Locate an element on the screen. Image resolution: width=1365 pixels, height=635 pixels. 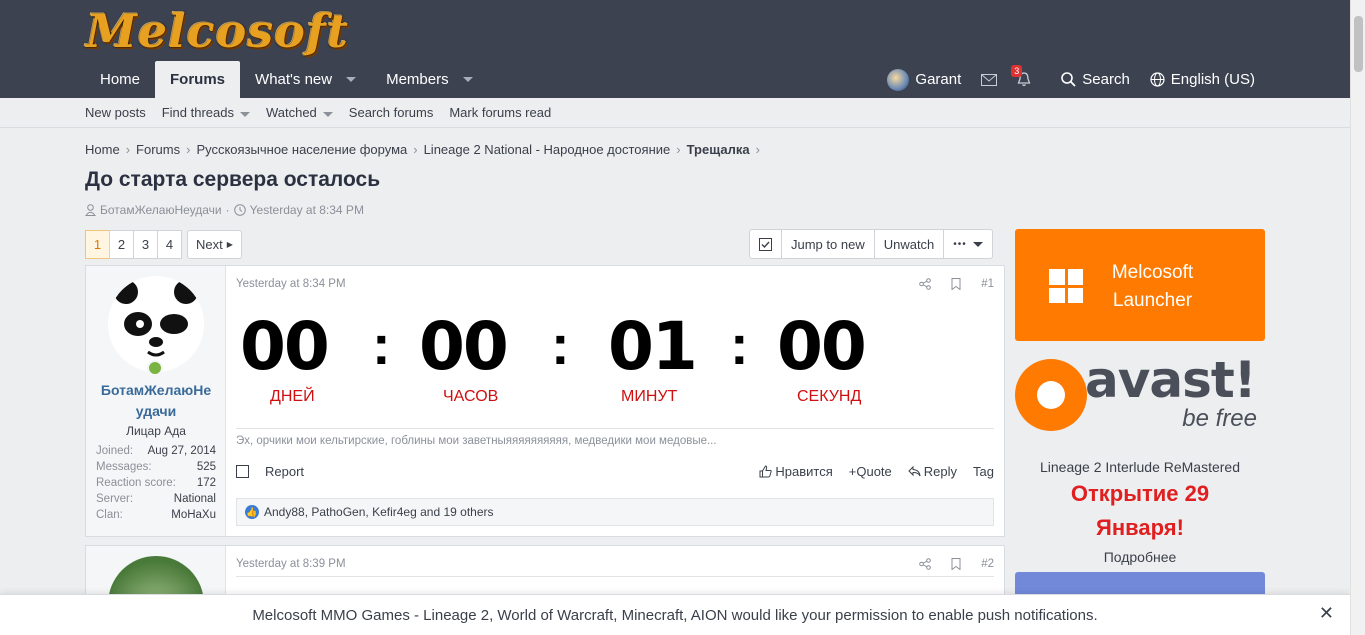
nav-tab-home: Home is located at coordinates (120, 79).